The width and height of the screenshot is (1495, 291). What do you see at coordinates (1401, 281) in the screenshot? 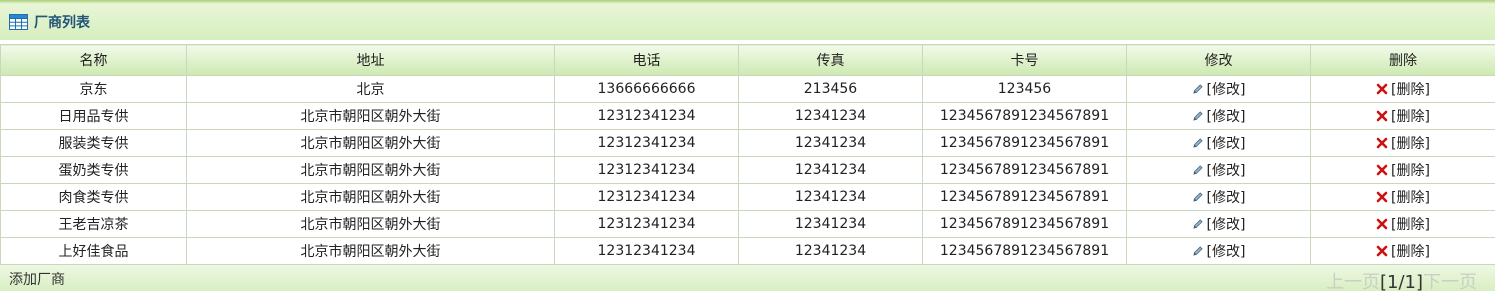
I see `page-indicator: [1/1]` at bounding box center [1401, 281].